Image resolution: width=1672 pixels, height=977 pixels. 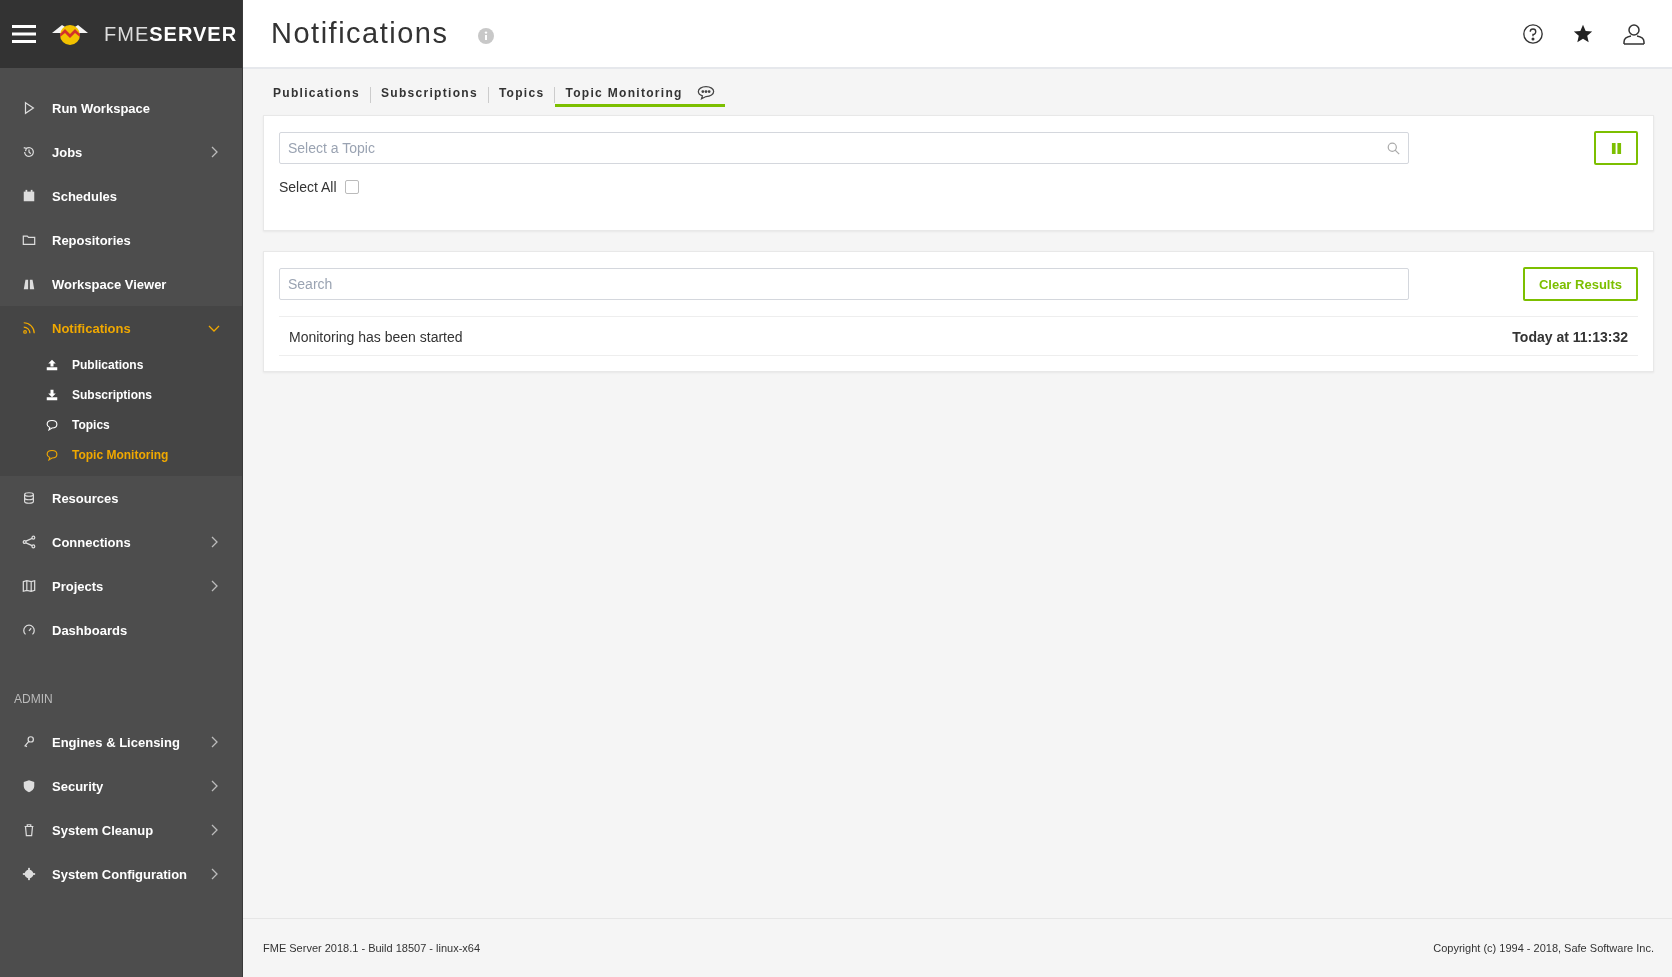 What do you see at coordinates (844, 284) in the screenshot?
I see `search-field: Search` at bounding box center [844, 284].